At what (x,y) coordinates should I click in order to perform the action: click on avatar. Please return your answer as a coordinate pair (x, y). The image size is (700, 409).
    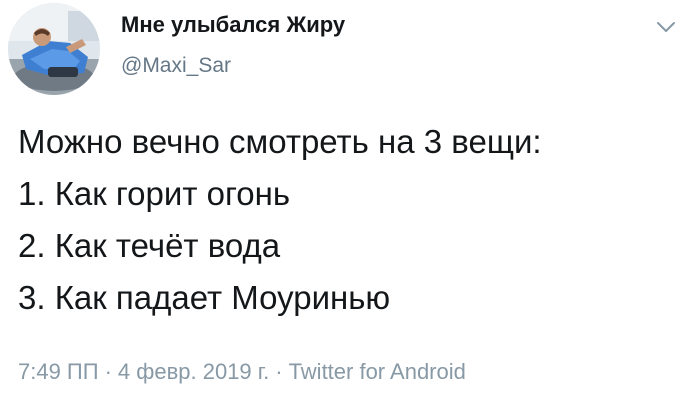
    Looking at the image, I should click on (54, 49).